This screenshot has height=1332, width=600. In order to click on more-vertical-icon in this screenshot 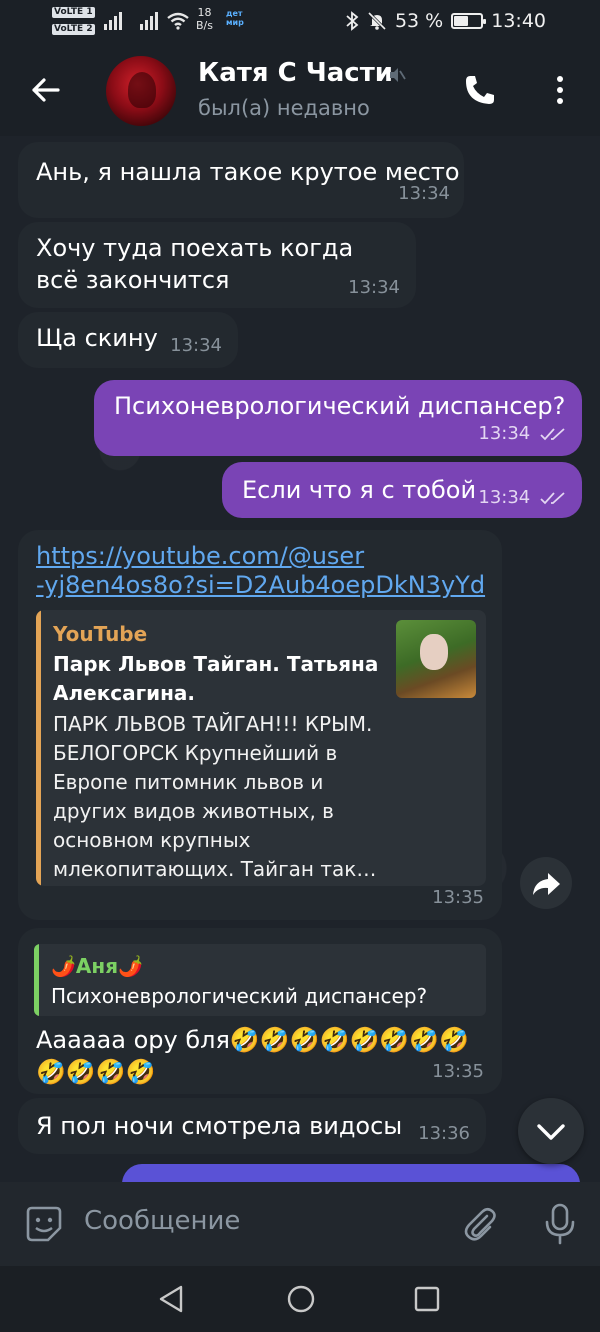, I will do `click(560, 90)`.